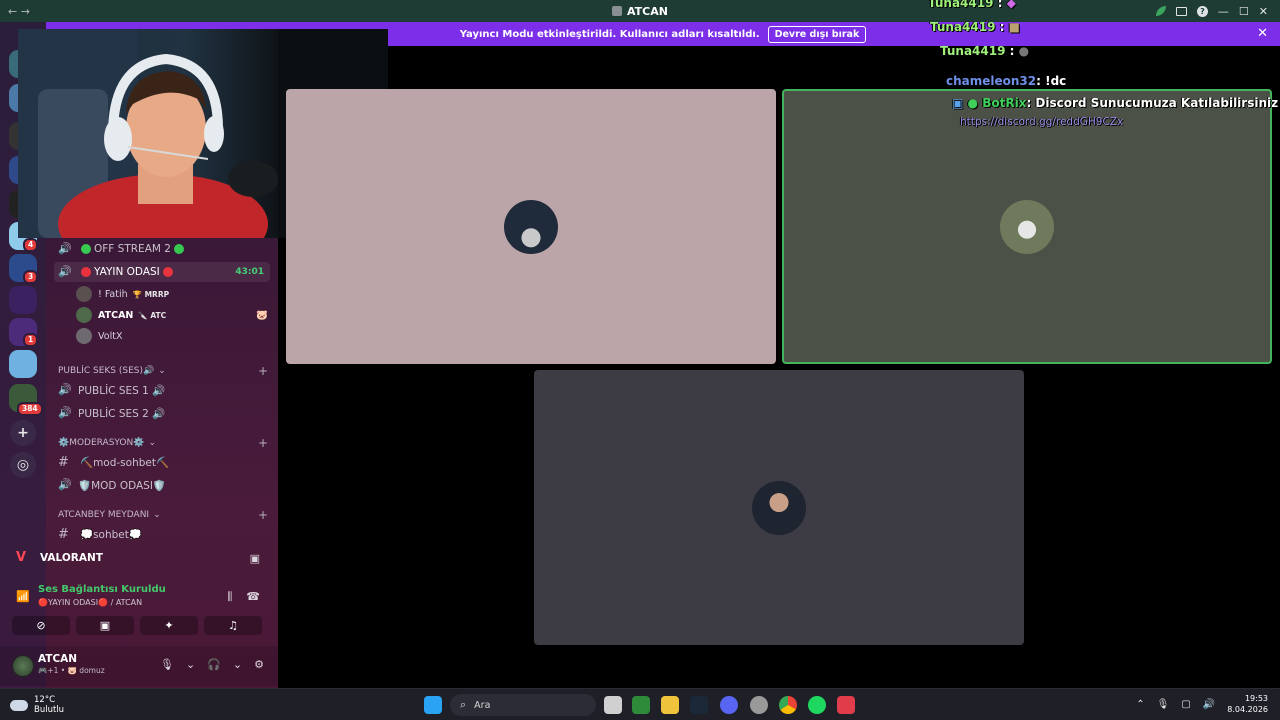 The height and width of the screenshot is (720, 1280). What do you see at coordinates (172, 315) in the screenshot?
I see `voice-member: ATCAN 🔪 ATC 🐷` at bounding box center [172, 315].